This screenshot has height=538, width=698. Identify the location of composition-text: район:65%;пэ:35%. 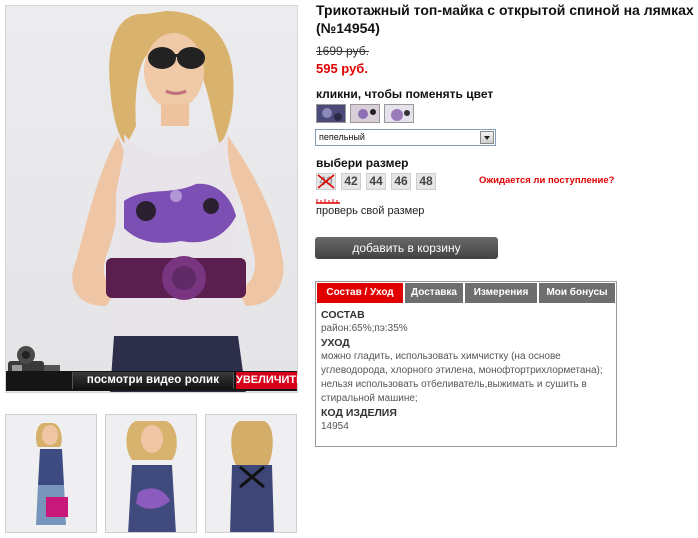
(364, 328).